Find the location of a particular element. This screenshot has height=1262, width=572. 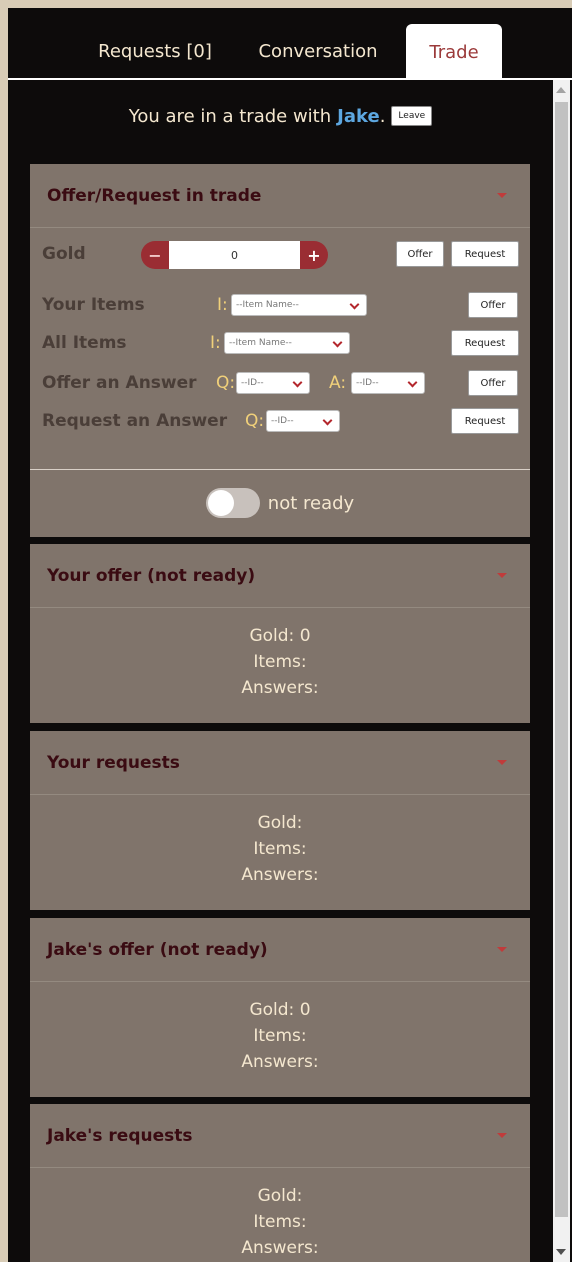

request-question-select: --ID-- is located at coordinates (303, 421).